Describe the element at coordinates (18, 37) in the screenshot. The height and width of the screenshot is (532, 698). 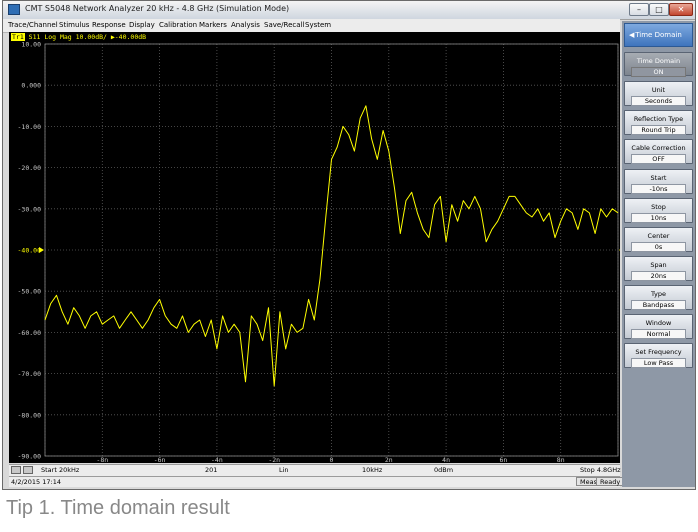
I see `trace-badge: Tr1` at that location.